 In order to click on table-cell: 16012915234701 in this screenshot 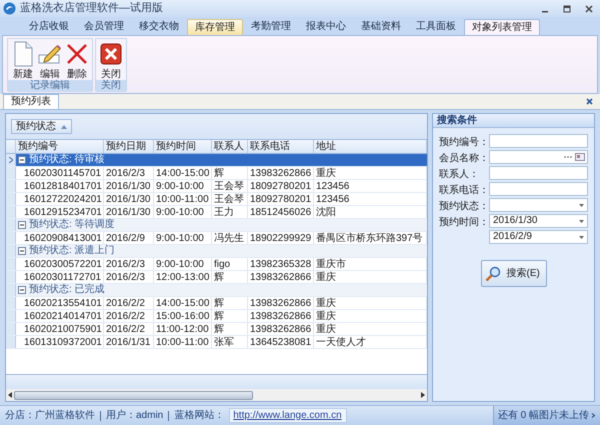, I will do `click(60, 212)`.